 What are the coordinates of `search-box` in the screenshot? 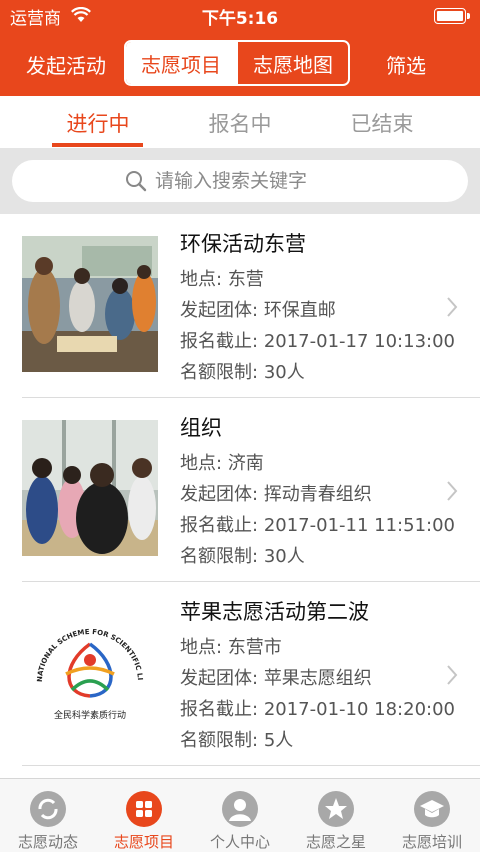 It's located at (240, 181).